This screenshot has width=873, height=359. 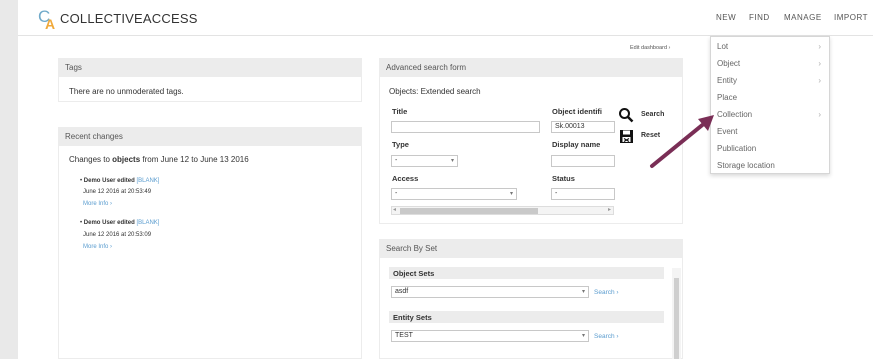 I want to click on access-label: Access, so click(x=405, y=178).